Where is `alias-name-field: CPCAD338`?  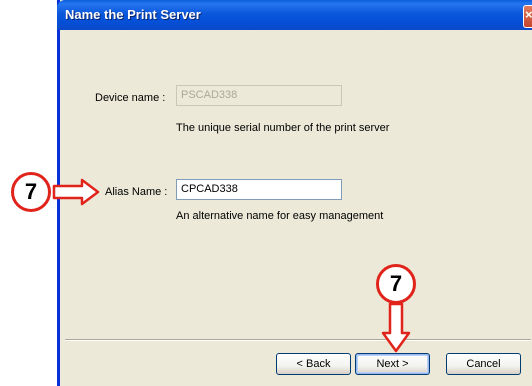 alias-name-field: CPCAD338 is located at coordinates (259, 189).